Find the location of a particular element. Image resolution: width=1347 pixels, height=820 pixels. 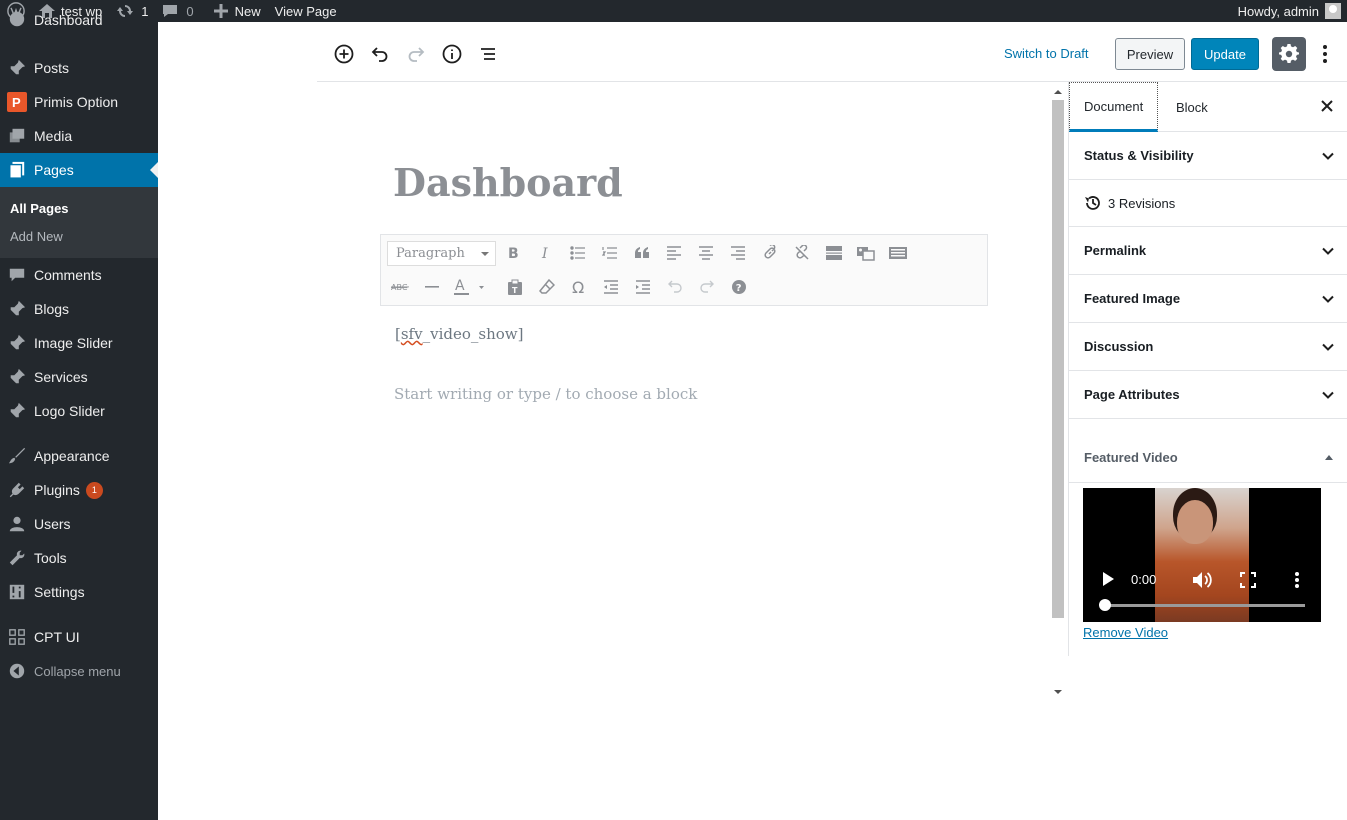

block-navigation-button is located at coordinates (488, 54).